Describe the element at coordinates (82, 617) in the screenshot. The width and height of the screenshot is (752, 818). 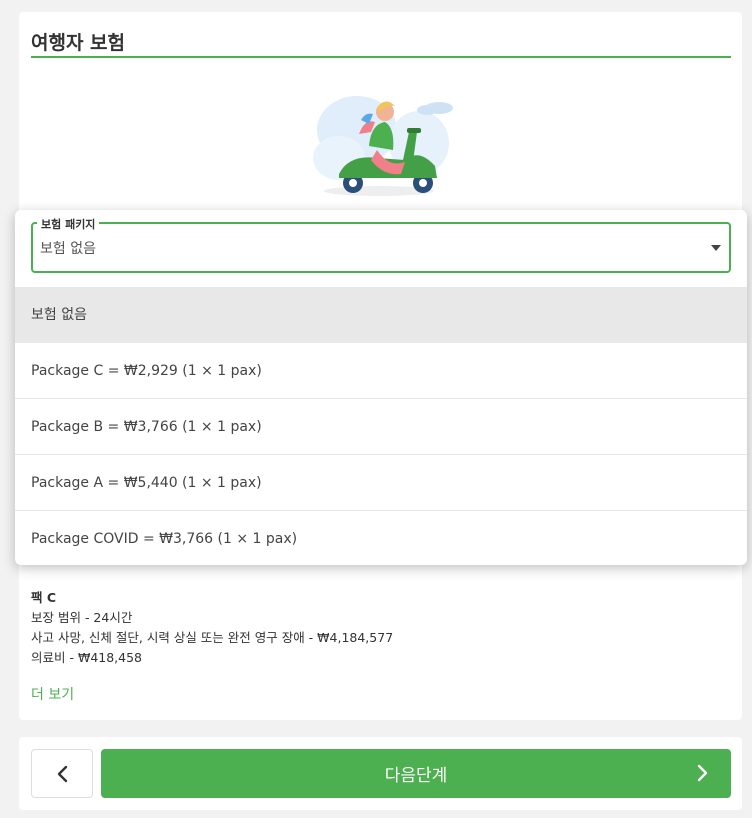
I see `detail-line: 보장 범위 - 24시간` at that location.